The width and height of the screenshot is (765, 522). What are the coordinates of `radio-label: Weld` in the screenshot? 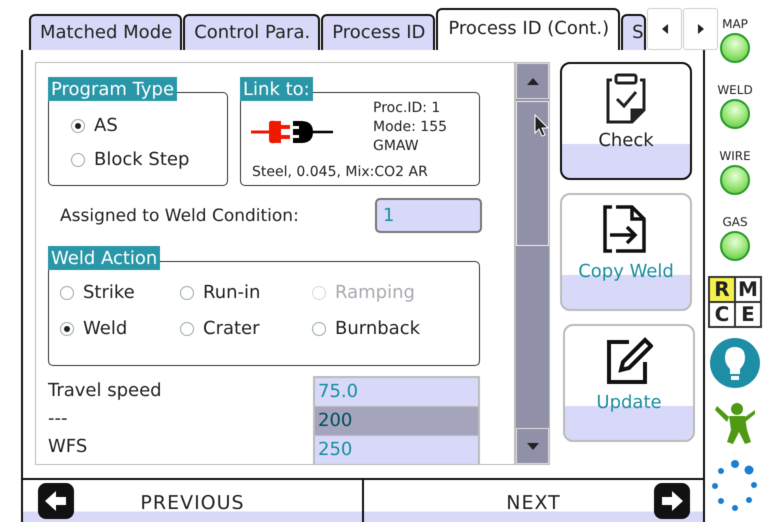 It's located at (105, 329).